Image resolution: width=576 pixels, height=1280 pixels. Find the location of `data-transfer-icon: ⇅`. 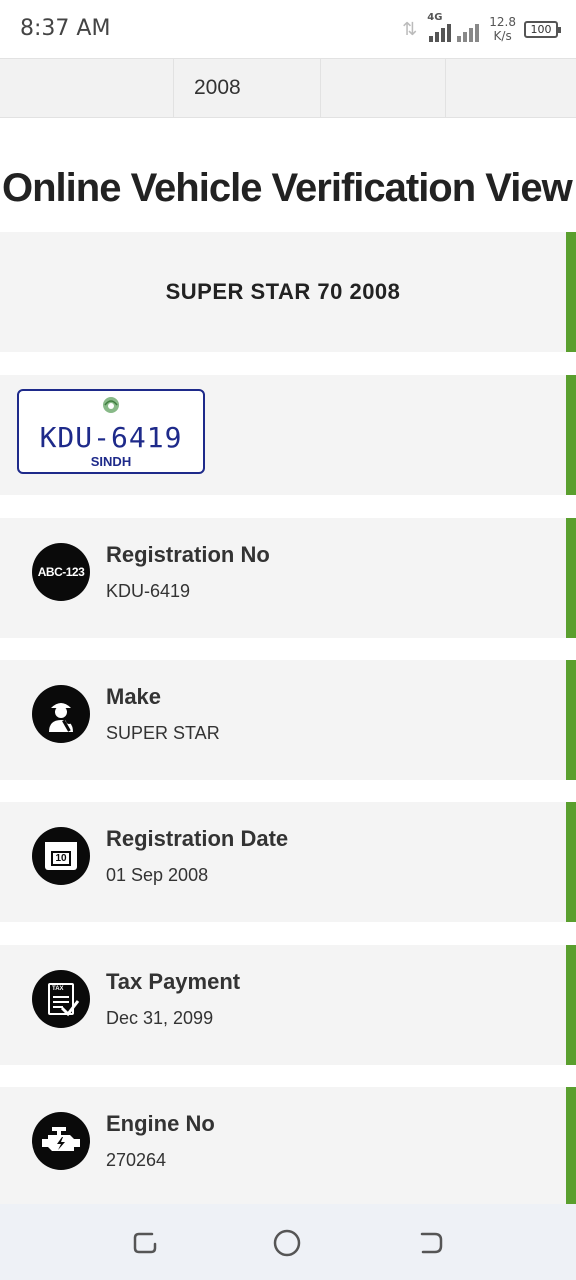

data-transfer-icon: ⇅ is located at coordinates (410, 29).